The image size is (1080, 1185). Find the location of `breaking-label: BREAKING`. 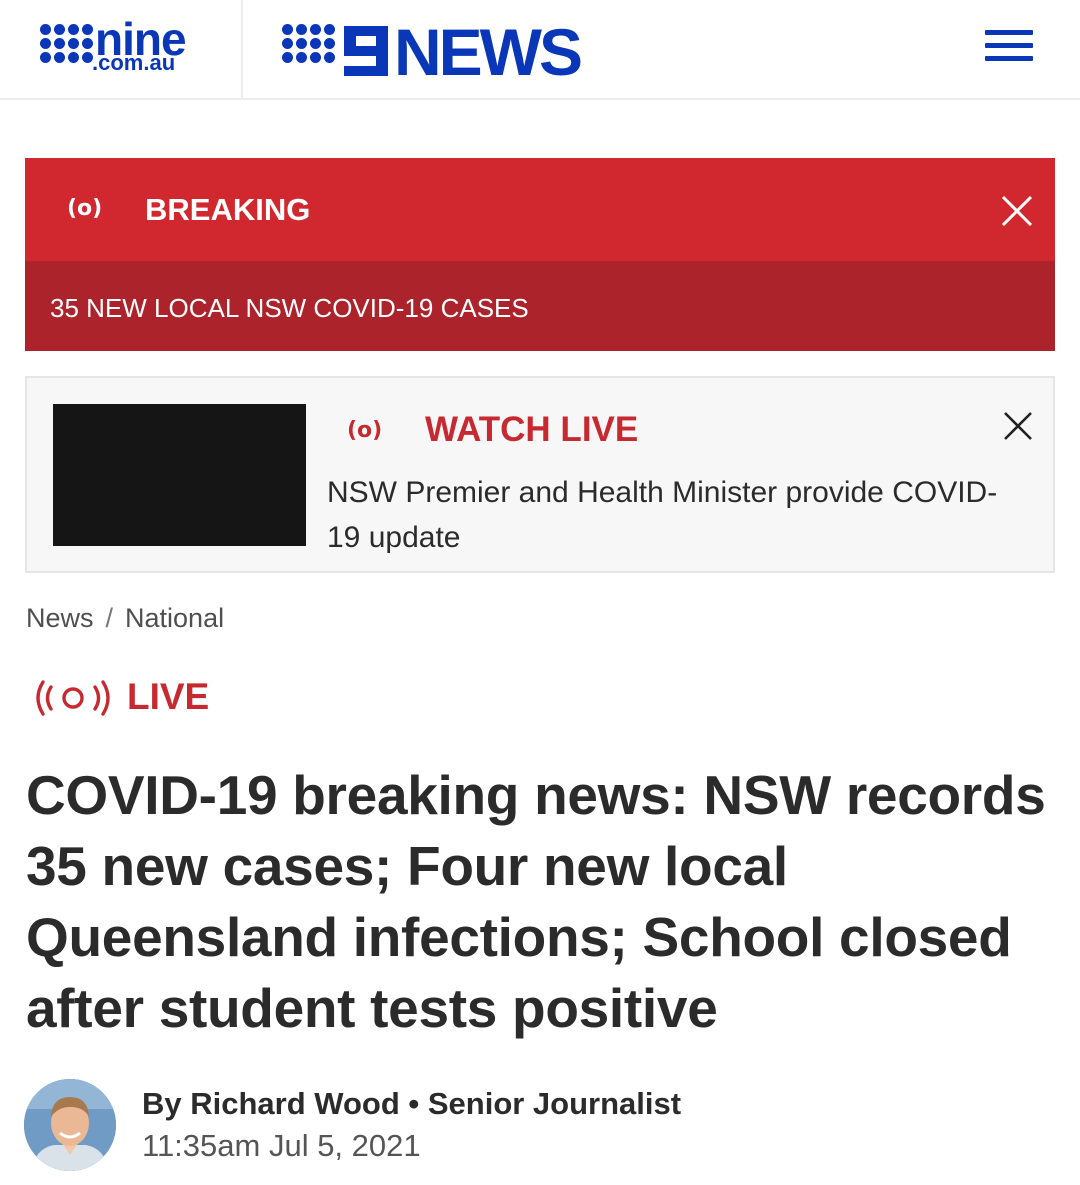

breaking-label: BREAKING is located at coordinates (228, 209).